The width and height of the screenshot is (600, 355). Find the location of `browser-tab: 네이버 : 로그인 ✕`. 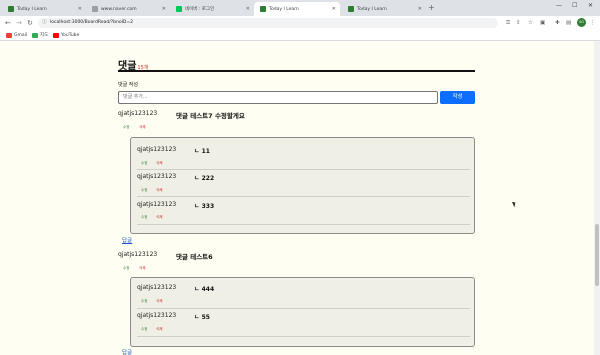

browser-tab: 네이버 : 로그인 ✕ is located at coordinates (212, 9).